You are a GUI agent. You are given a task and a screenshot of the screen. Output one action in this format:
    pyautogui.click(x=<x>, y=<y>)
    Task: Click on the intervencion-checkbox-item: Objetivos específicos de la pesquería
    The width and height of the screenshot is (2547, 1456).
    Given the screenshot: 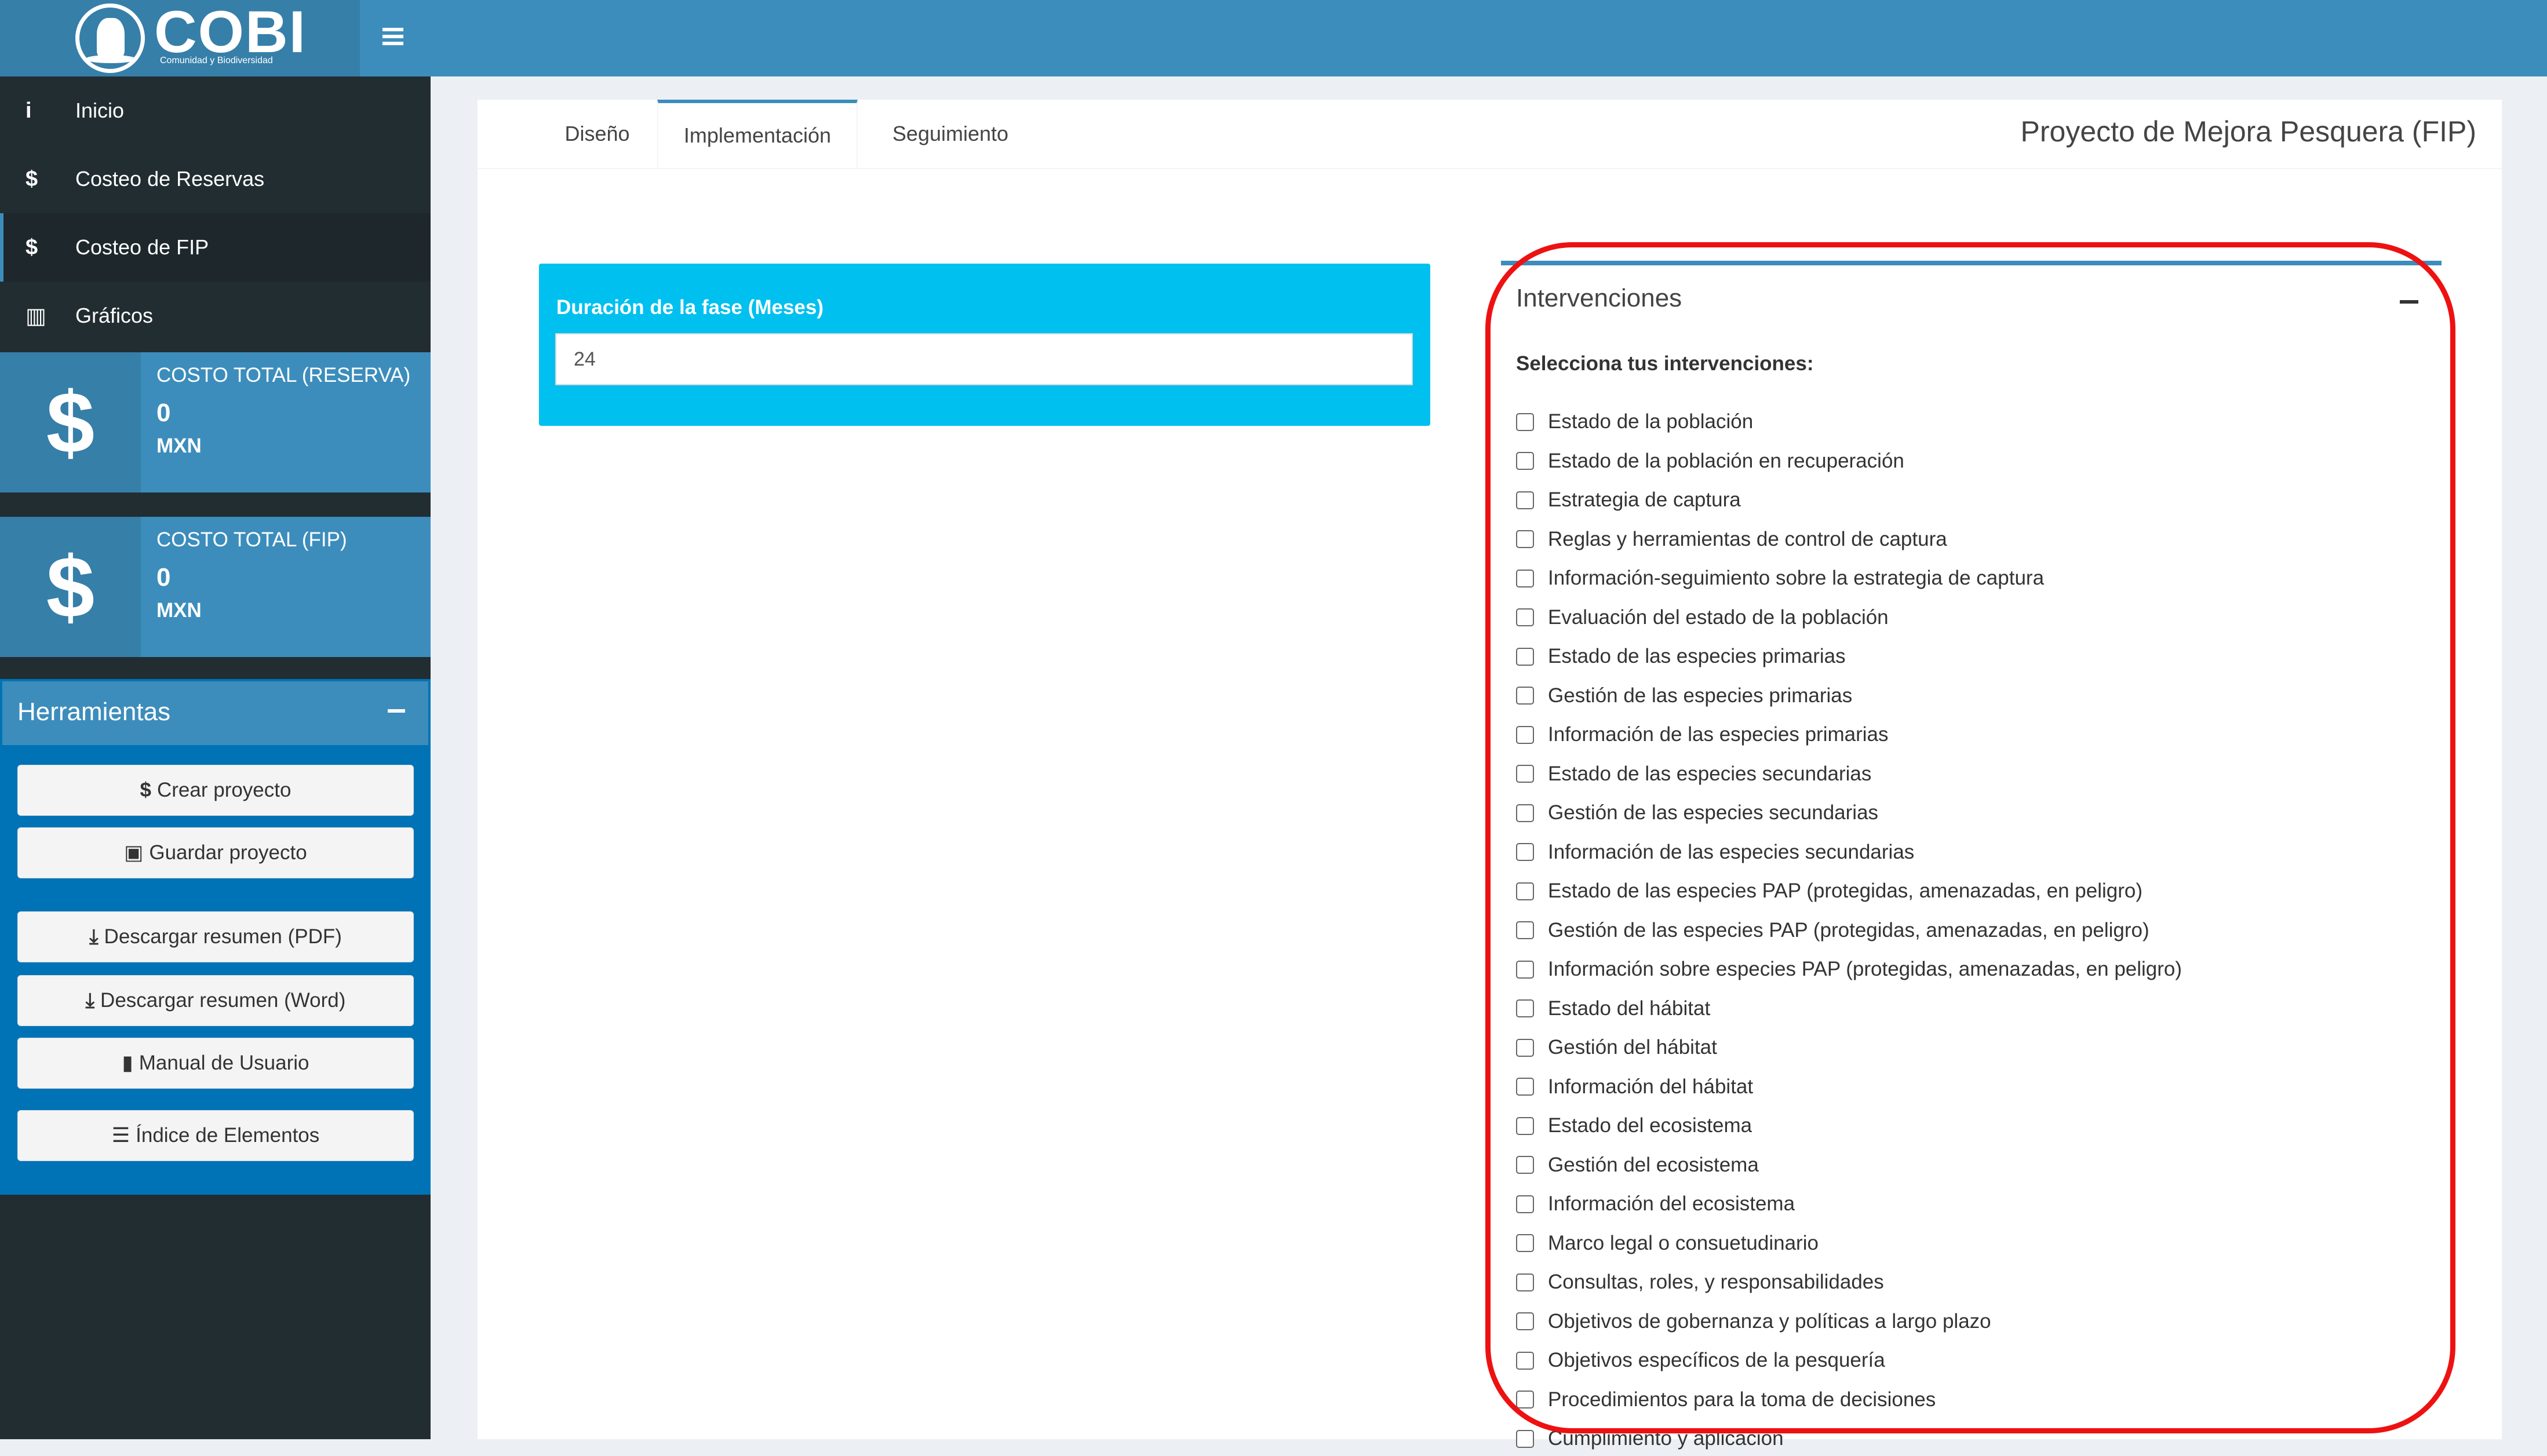 What is the action you would take?
    pyautogui.click(x=1700, y=1361)
    